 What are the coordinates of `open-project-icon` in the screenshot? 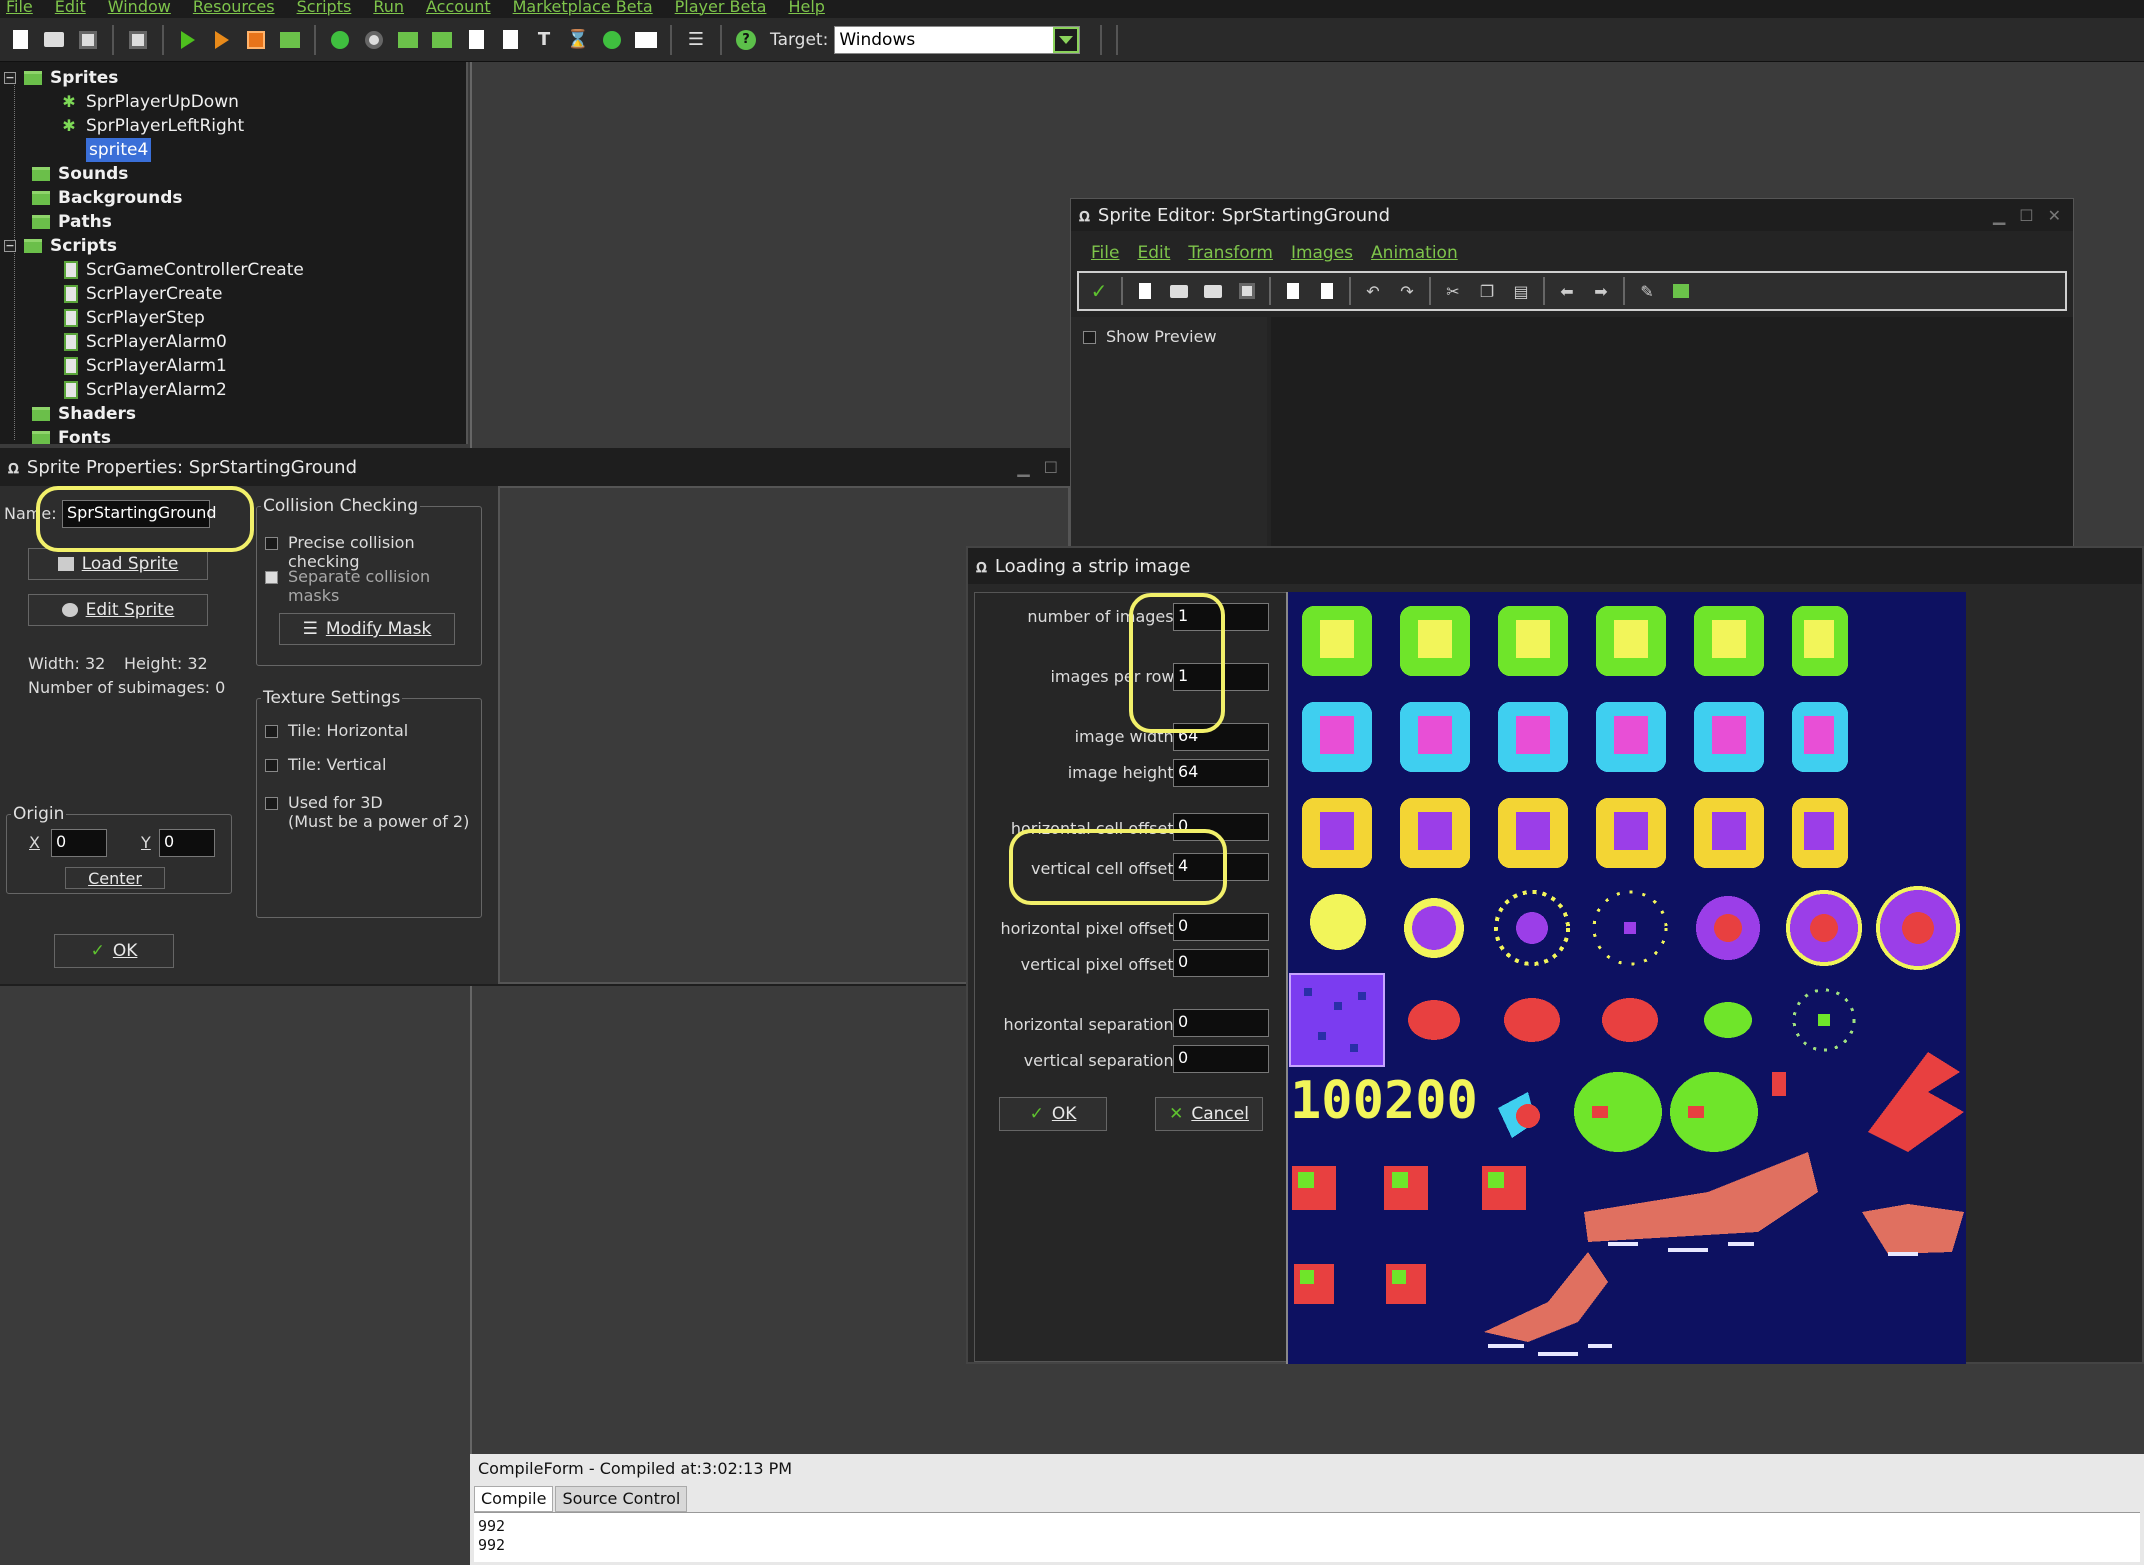 It's located at (54, 40).